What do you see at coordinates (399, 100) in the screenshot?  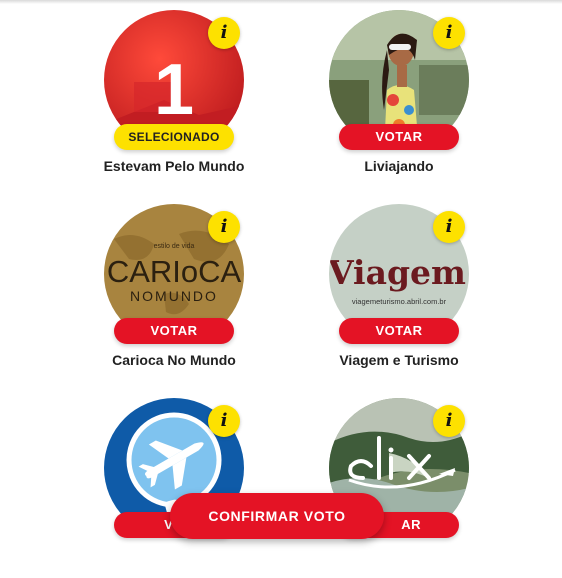 I see `candidate-card-liviajando: i VOTAR Liviajando` at bounding box center [399, 100].